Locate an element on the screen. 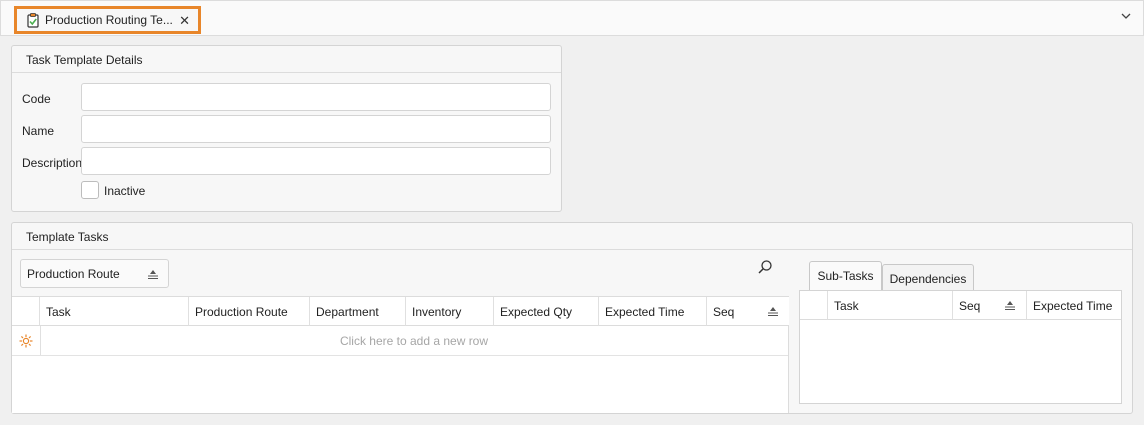 Image resolution: width=1144 pixels, height=425 pixels. sub-tasks-grid: Task Seq Expected Time is located at coordinates (960, 347).